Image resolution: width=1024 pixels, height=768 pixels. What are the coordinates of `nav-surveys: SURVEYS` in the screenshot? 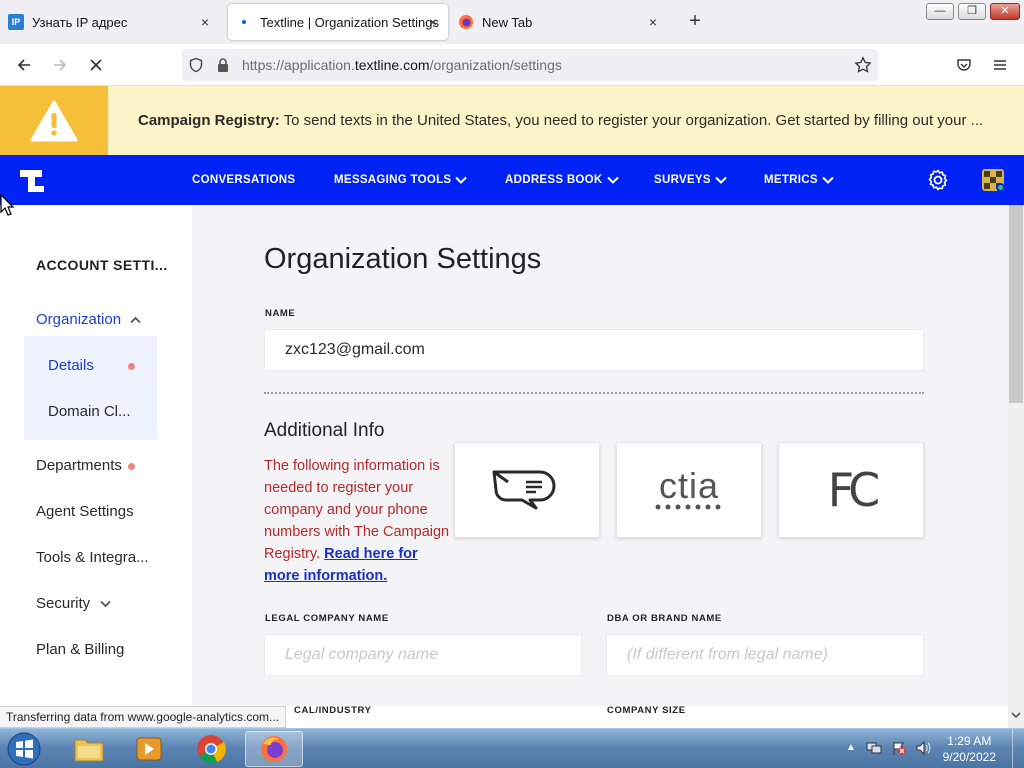 It's located at (690, 180).